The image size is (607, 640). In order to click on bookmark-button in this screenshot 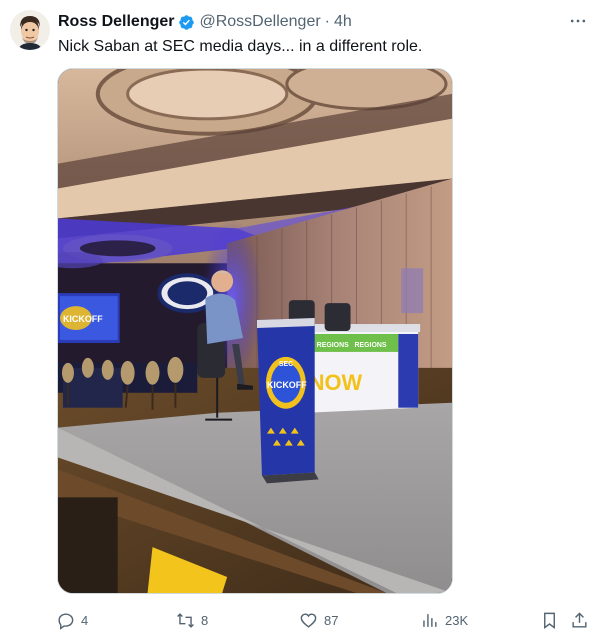, I will do `click(549, 620)`.